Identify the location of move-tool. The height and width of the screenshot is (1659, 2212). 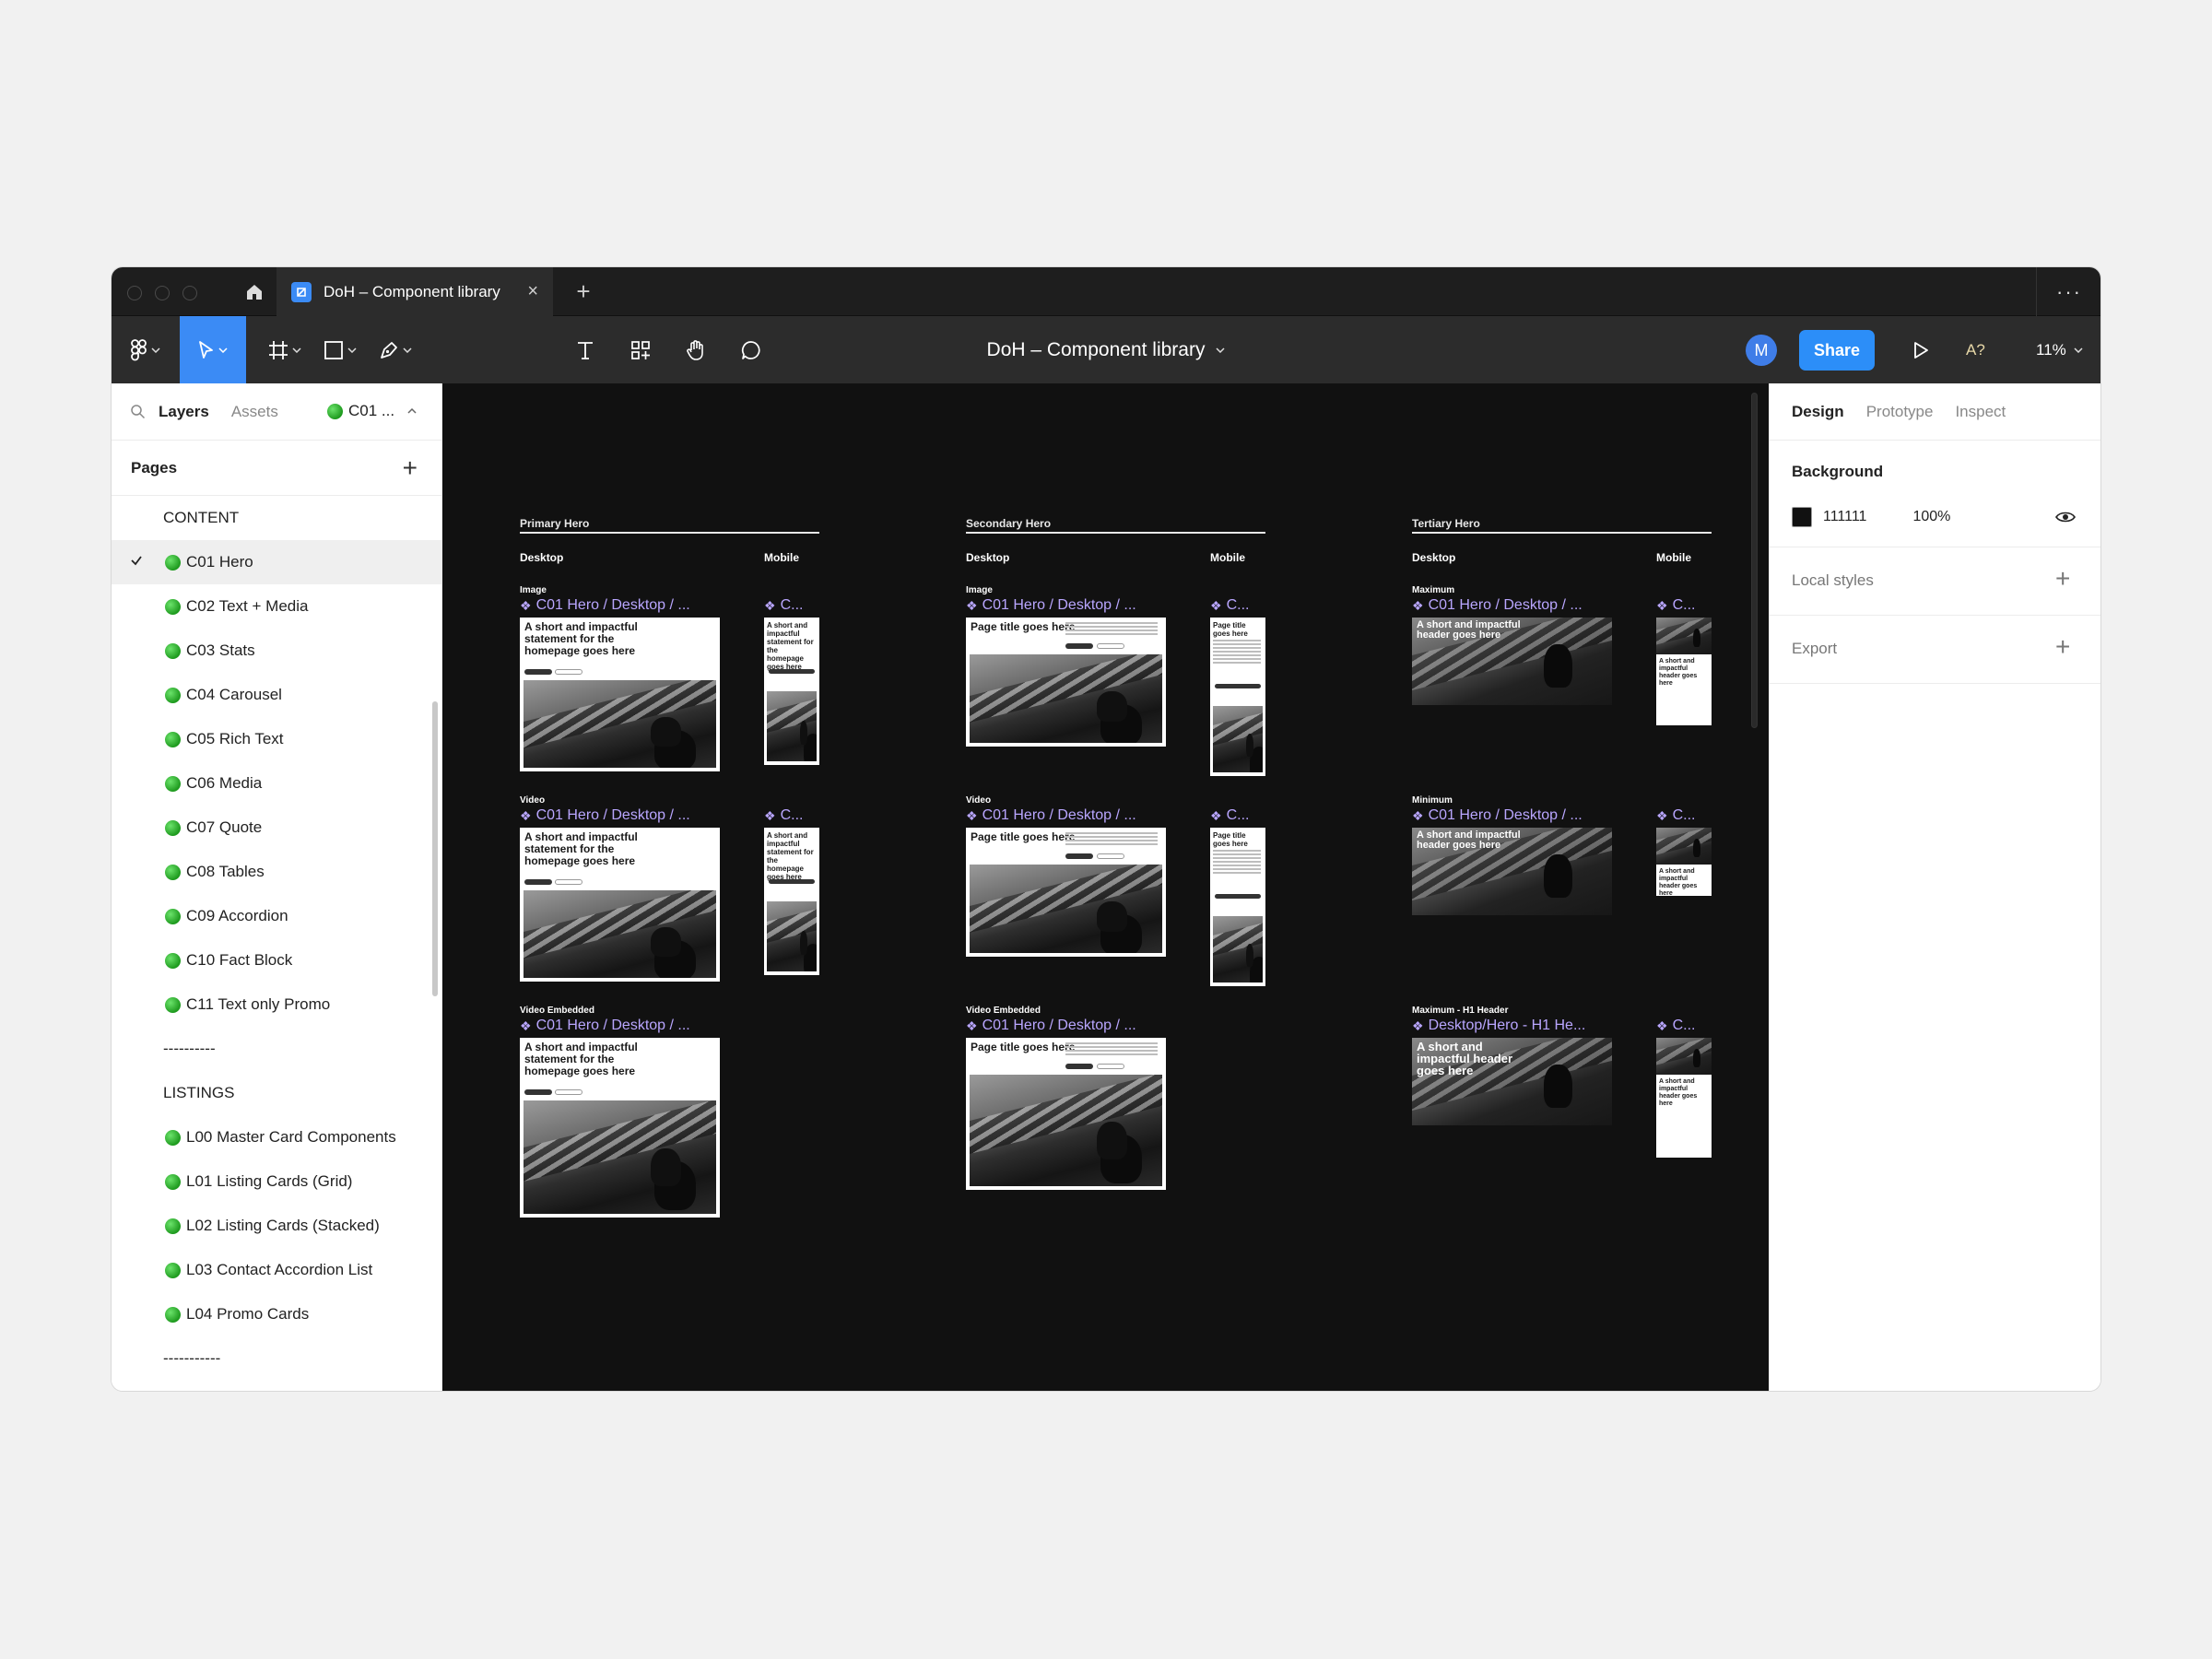
(213, 349).